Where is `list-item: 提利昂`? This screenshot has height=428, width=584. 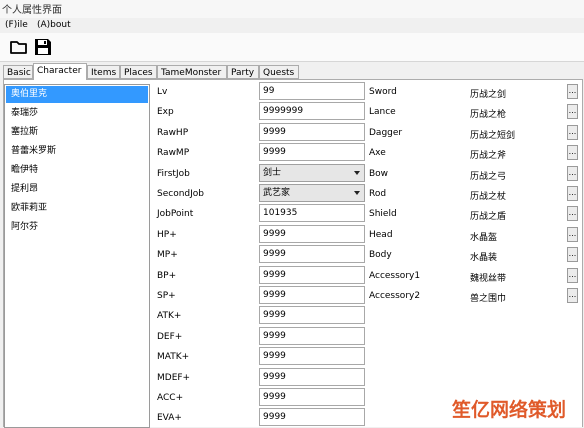
list-item: 提利昂 is located at coordinates (77, 189).